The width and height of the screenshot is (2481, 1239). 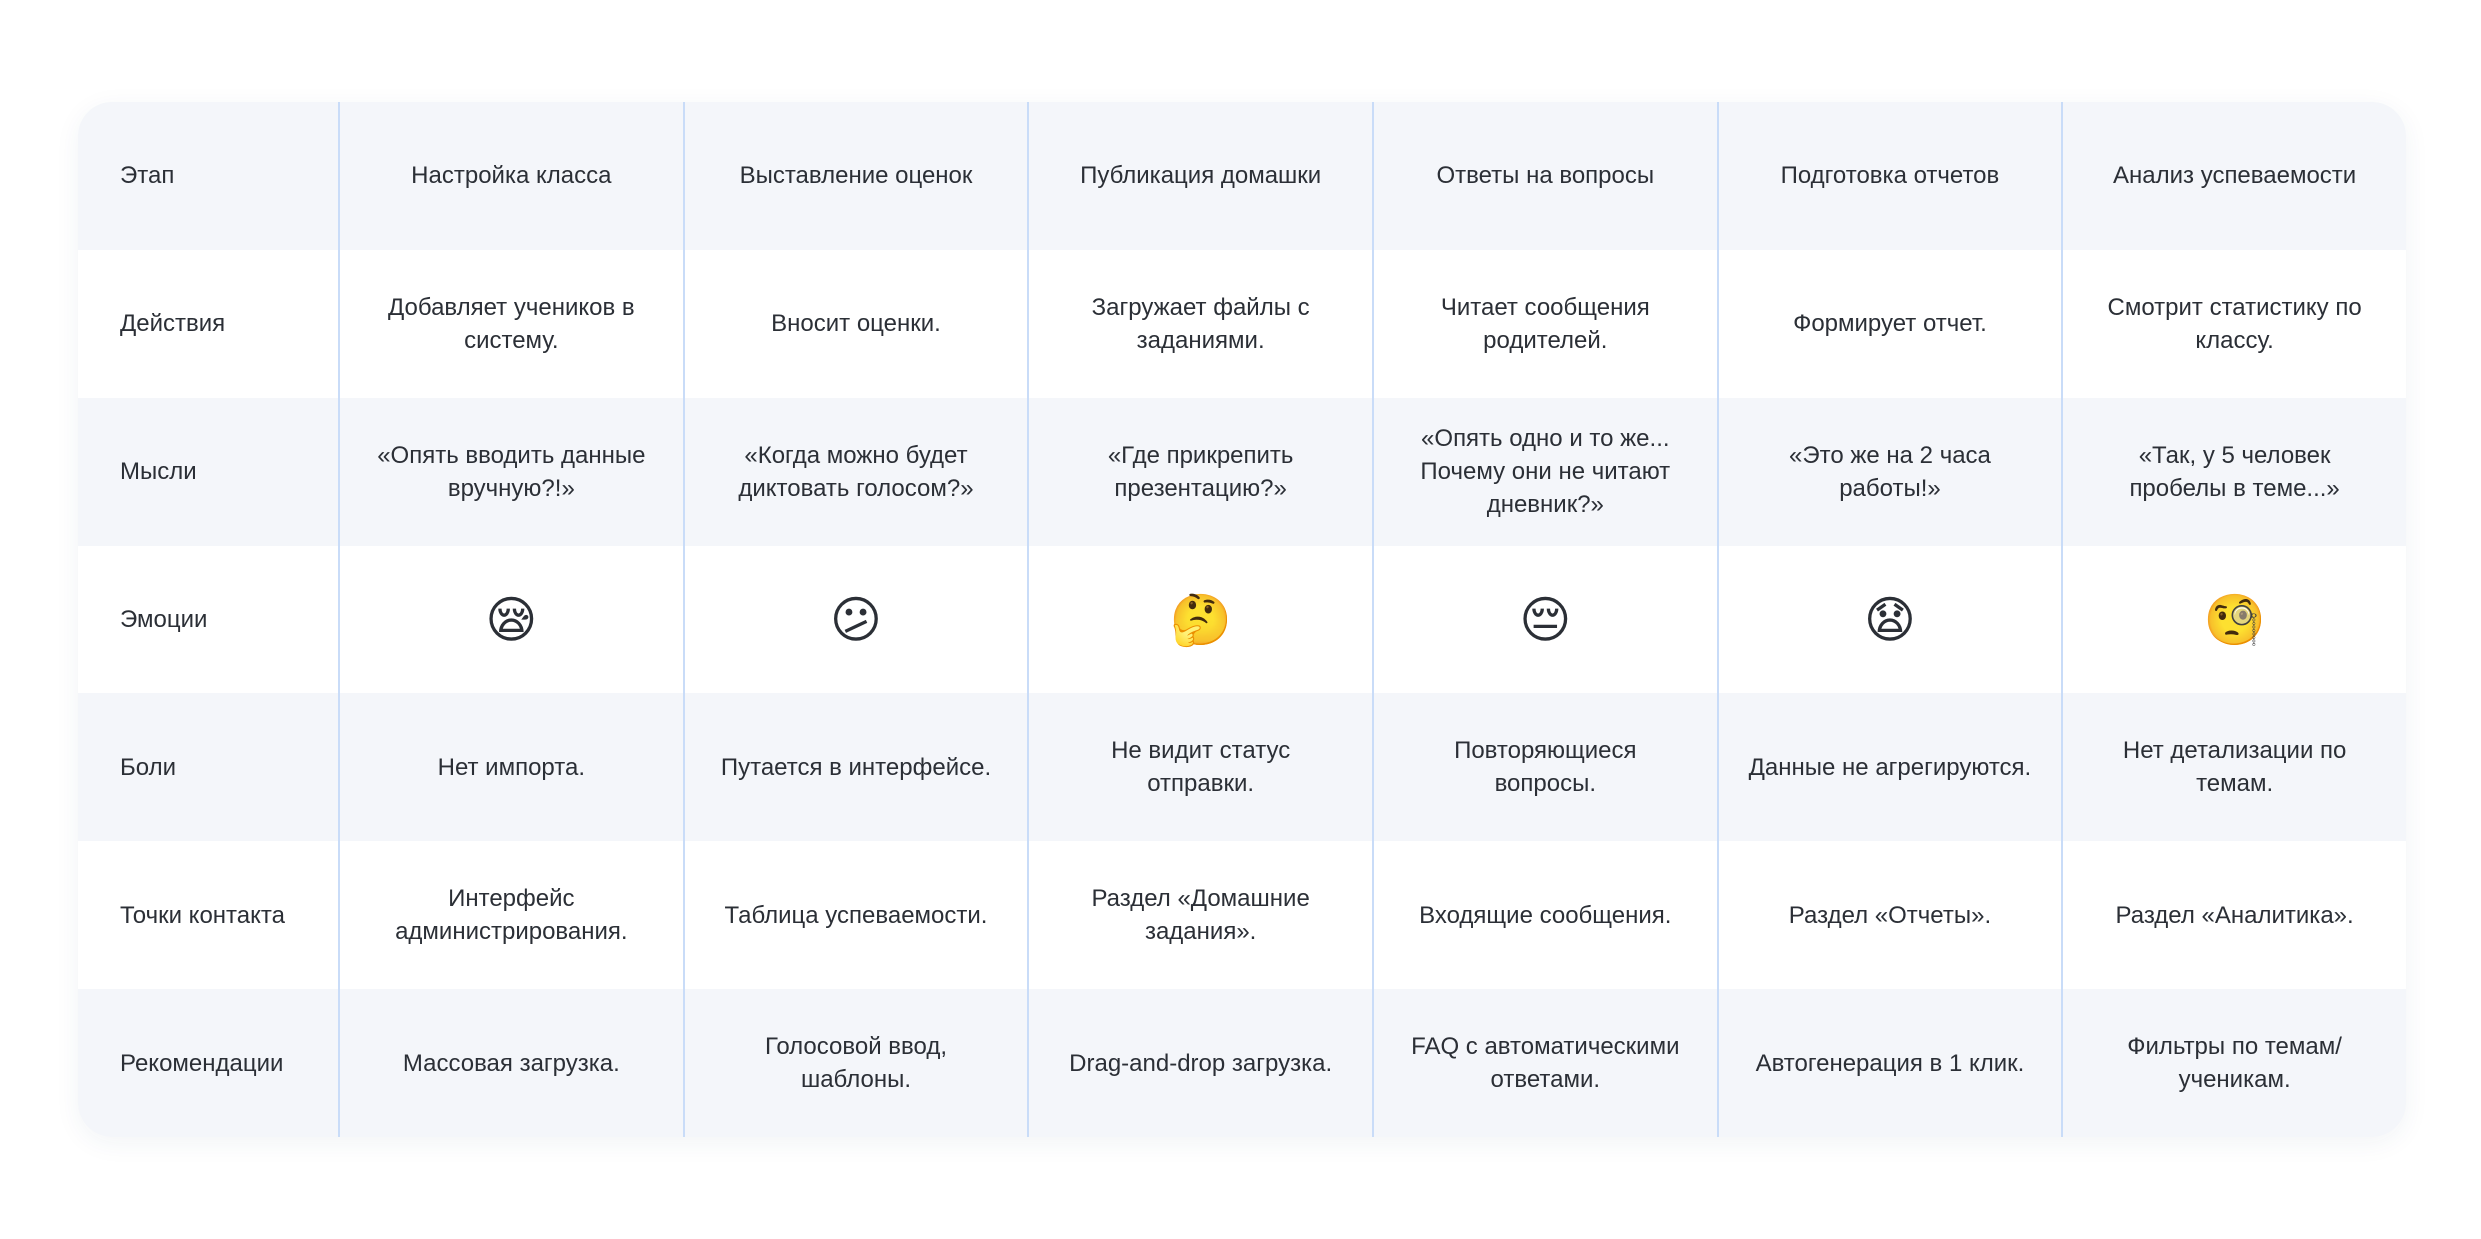 I want to click on stage-header-cell: Публикация домашки, so click(x=1199, y=176).